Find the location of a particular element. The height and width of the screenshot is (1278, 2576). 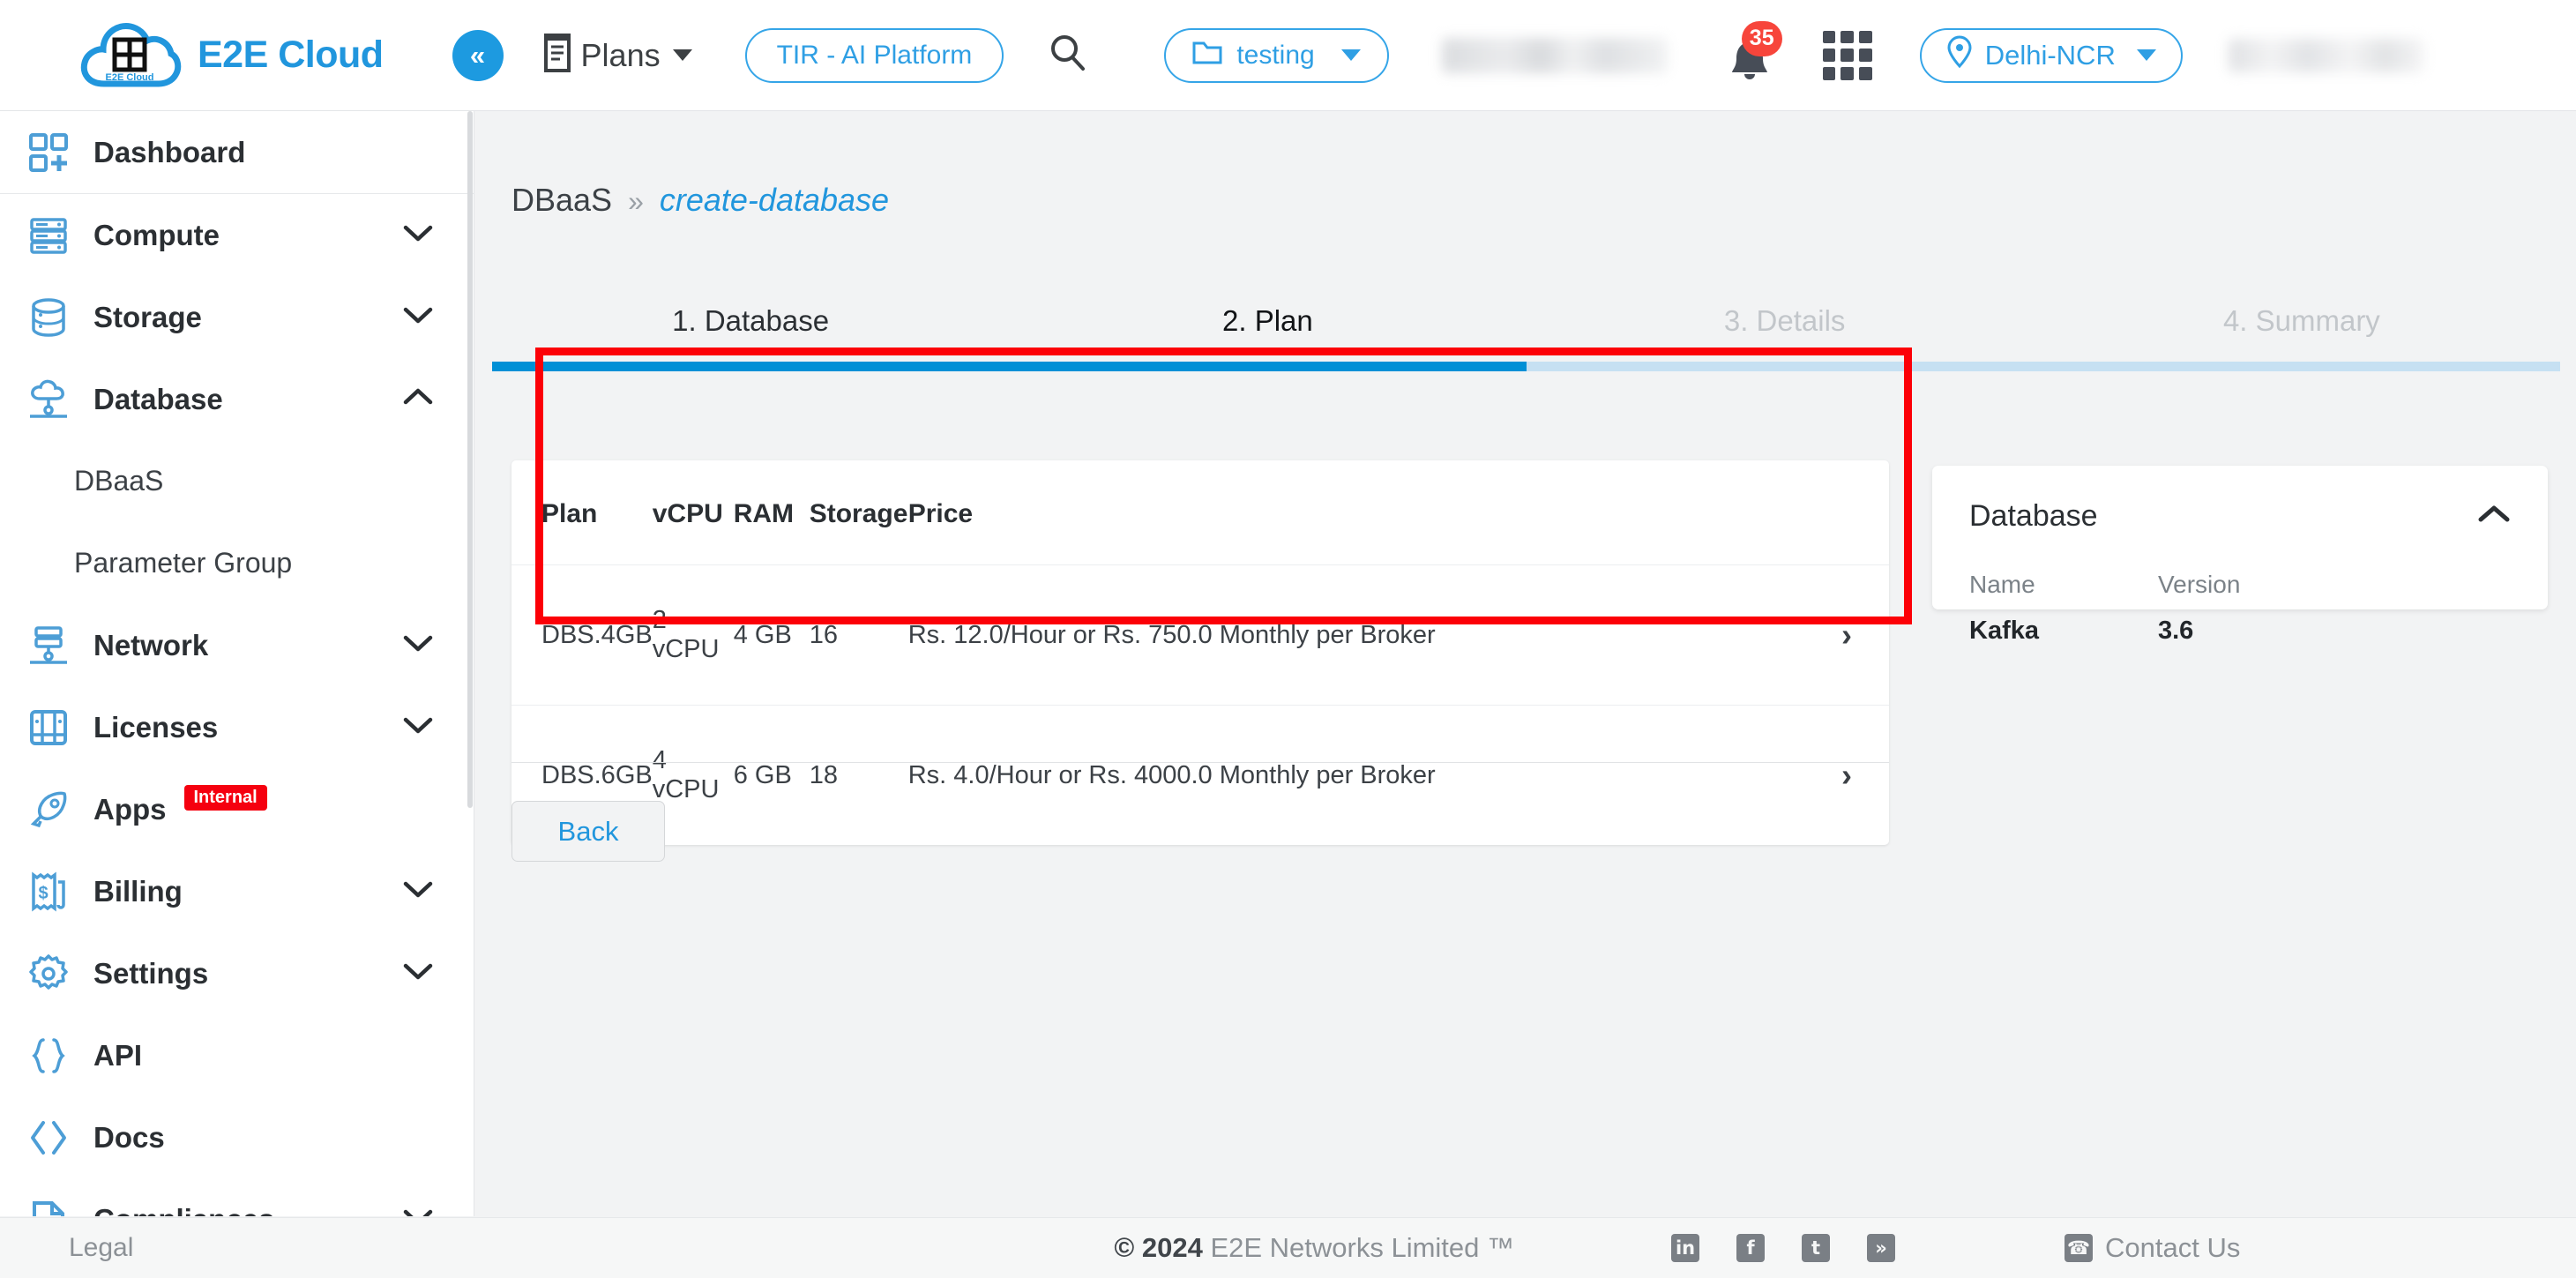

search-button is located at coordinates (1068, 55).